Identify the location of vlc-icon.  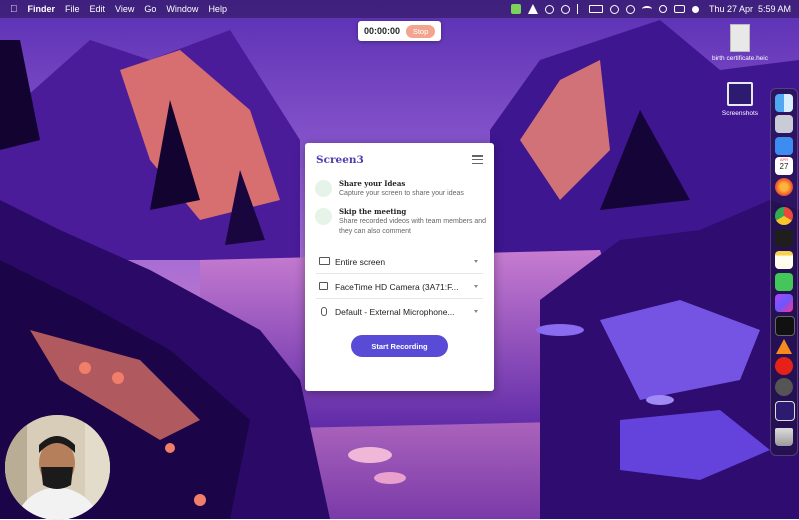
(784, 346).